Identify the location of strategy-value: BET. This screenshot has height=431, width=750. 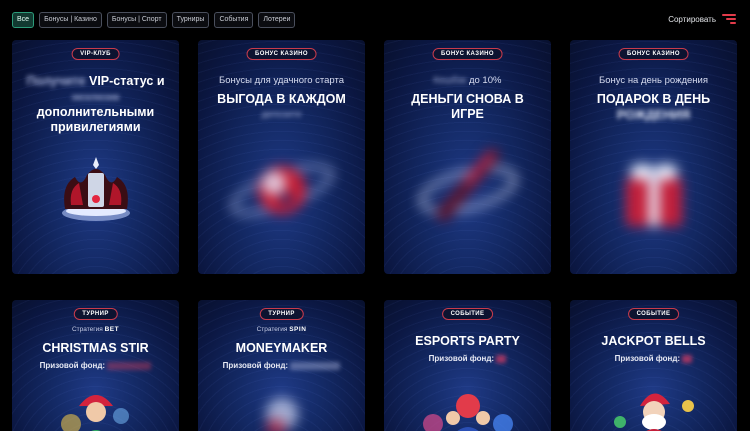
(112, 329).